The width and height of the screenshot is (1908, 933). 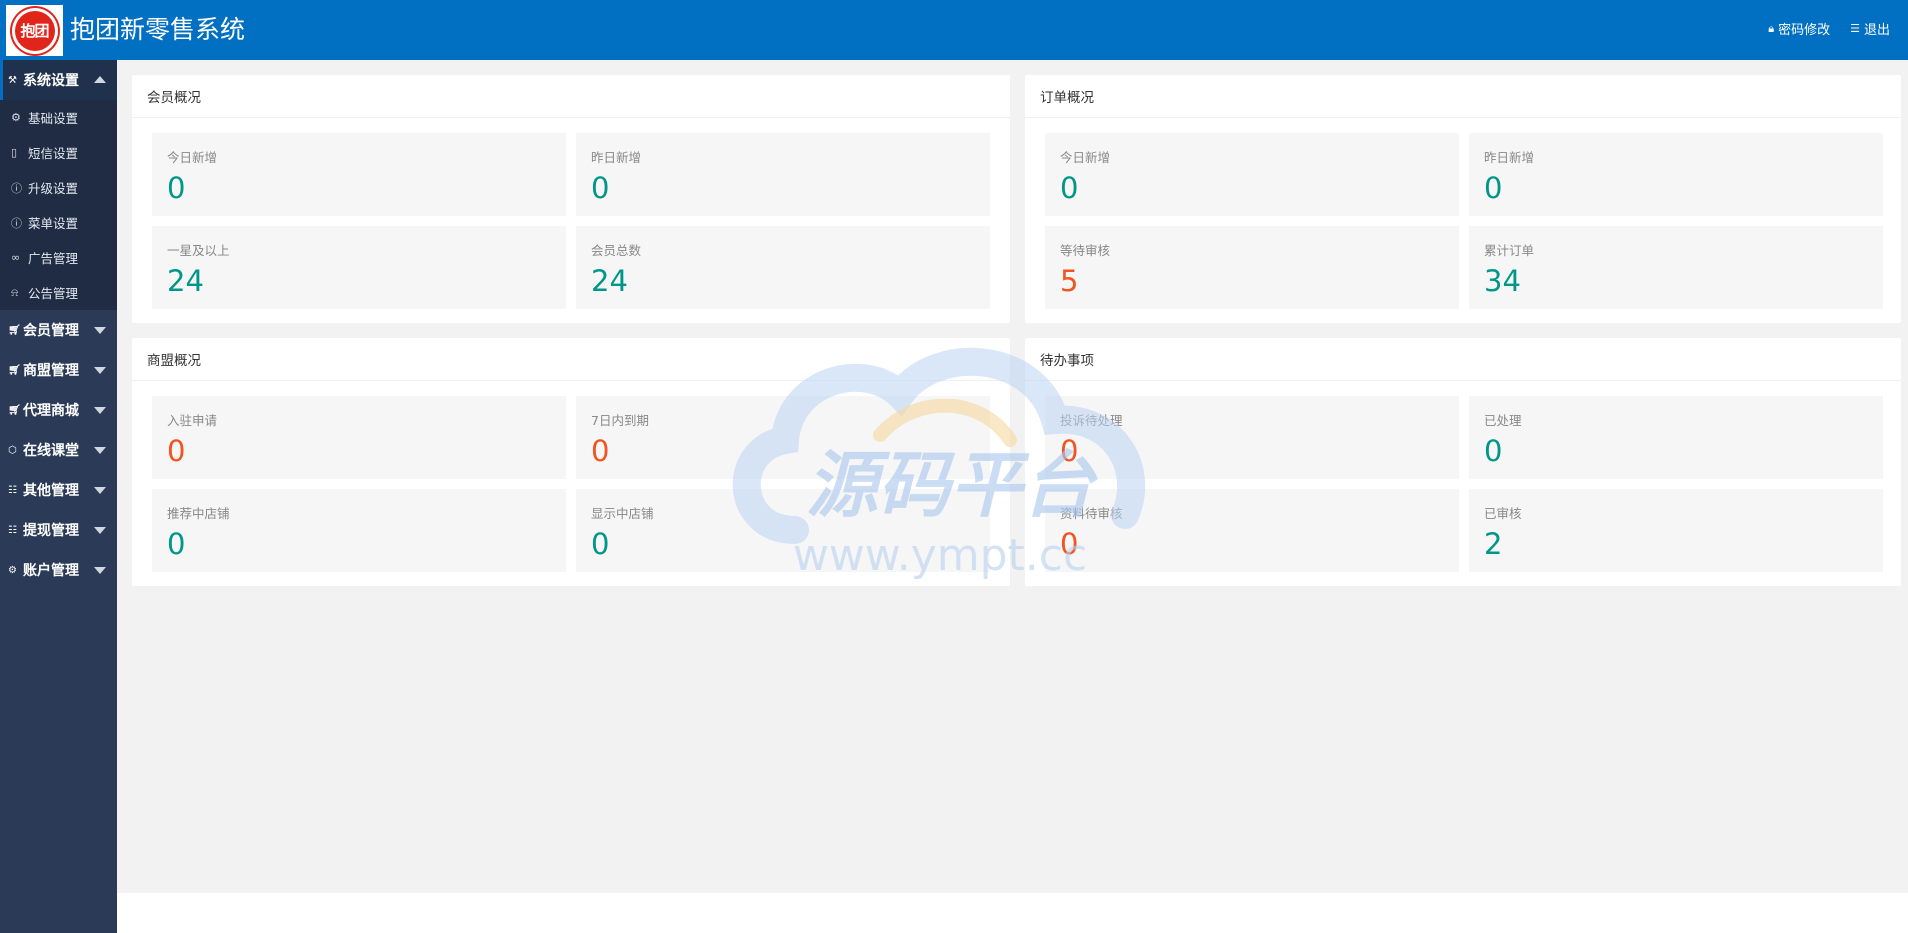 What do you see at coordinates (359, 530) in the screenshot?
I see `stat-card: 推荐中店铺 0` at bounding box center [359, 530].